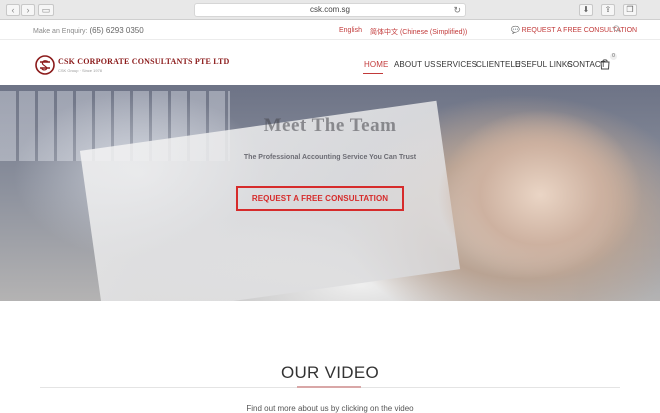 The image size is (660, 413). What do you see at coordinates (45, 65) in the screenshot?
I see `csk-logo-icon` at bounding box center [45, 65].